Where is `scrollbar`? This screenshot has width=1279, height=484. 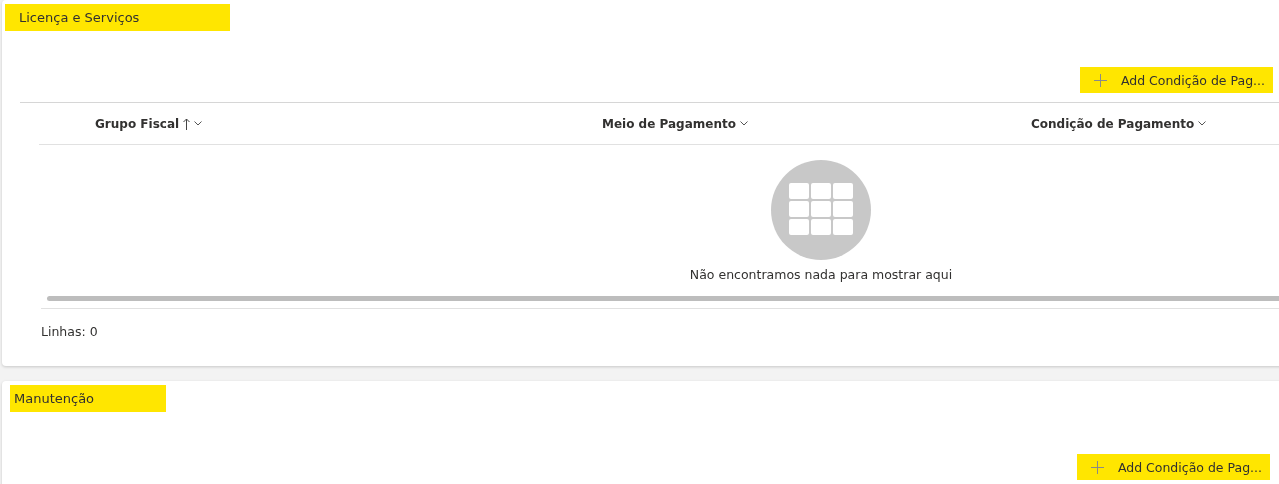 scrollbar is located at coordinates (663, 298).